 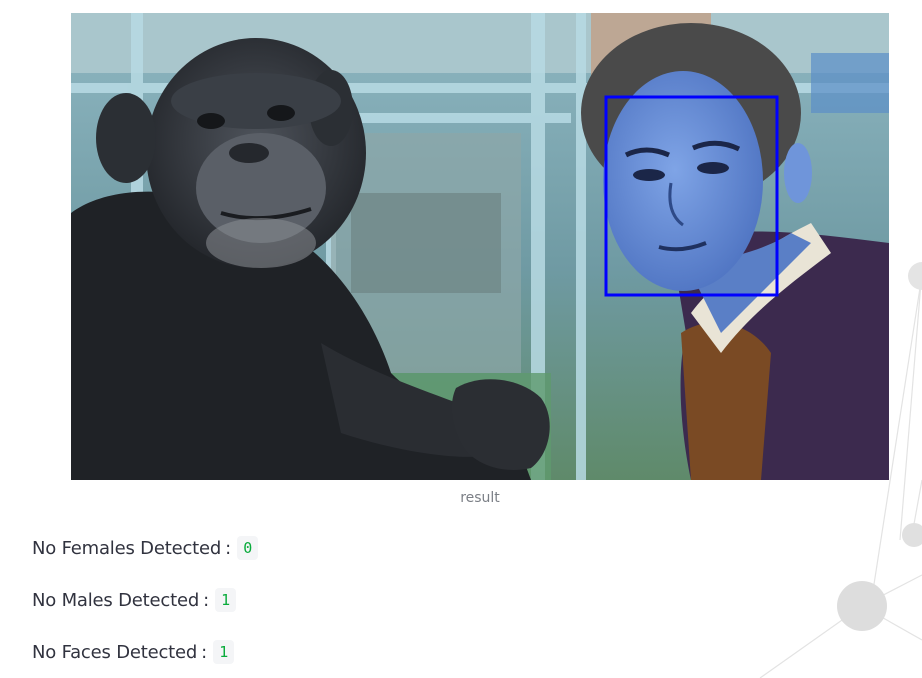 I want to click on faces-stat: No Faces Detected : 1, so click(x=133, y=652).